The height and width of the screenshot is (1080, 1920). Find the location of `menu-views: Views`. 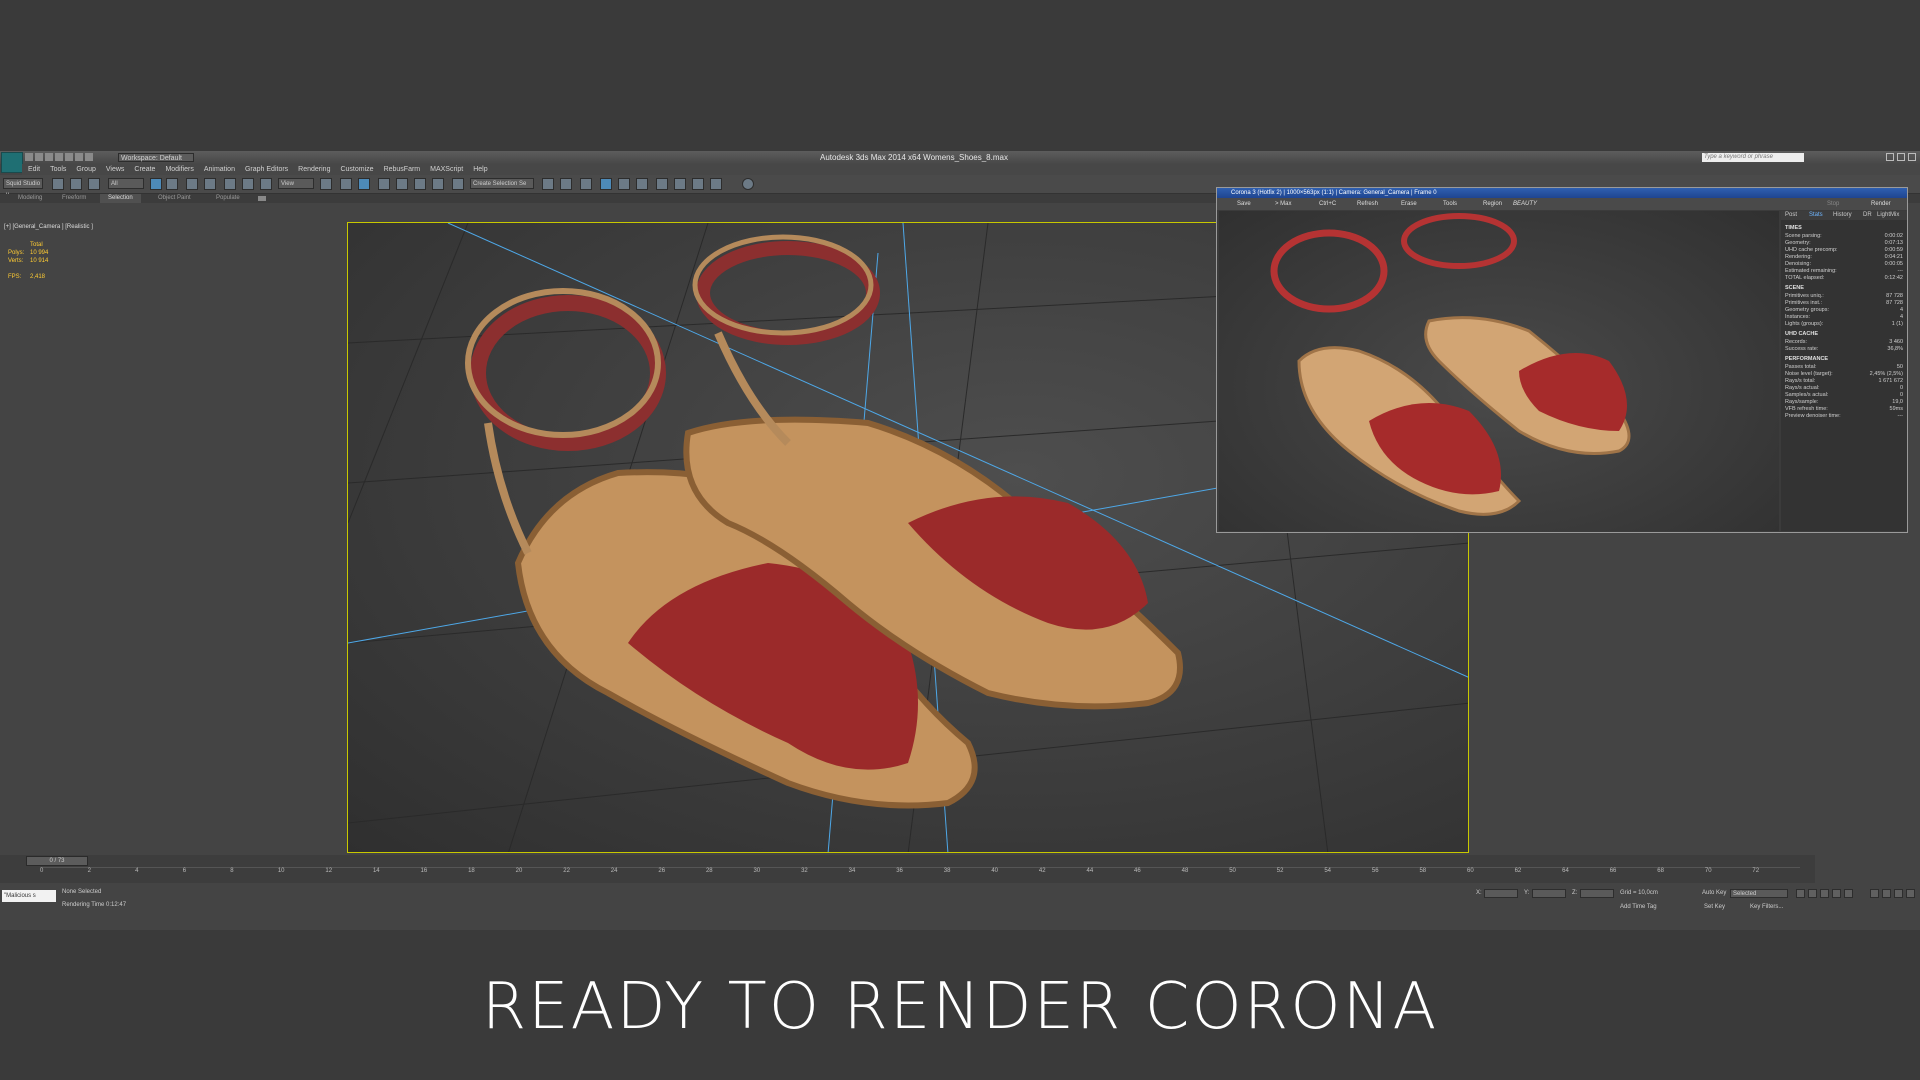

menu-views: Views is located at coordinates (115, 169).